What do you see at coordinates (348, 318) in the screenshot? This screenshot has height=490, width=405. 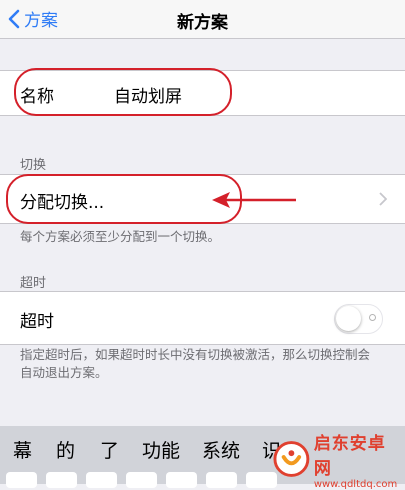 I see `toggle-knob` at bounding box center [348, 318].